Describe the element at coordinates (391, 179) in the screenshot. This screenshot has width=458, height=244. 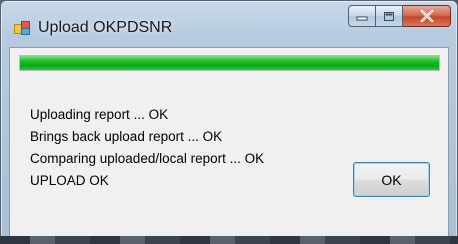
I see `ok-button: OK` at that location.